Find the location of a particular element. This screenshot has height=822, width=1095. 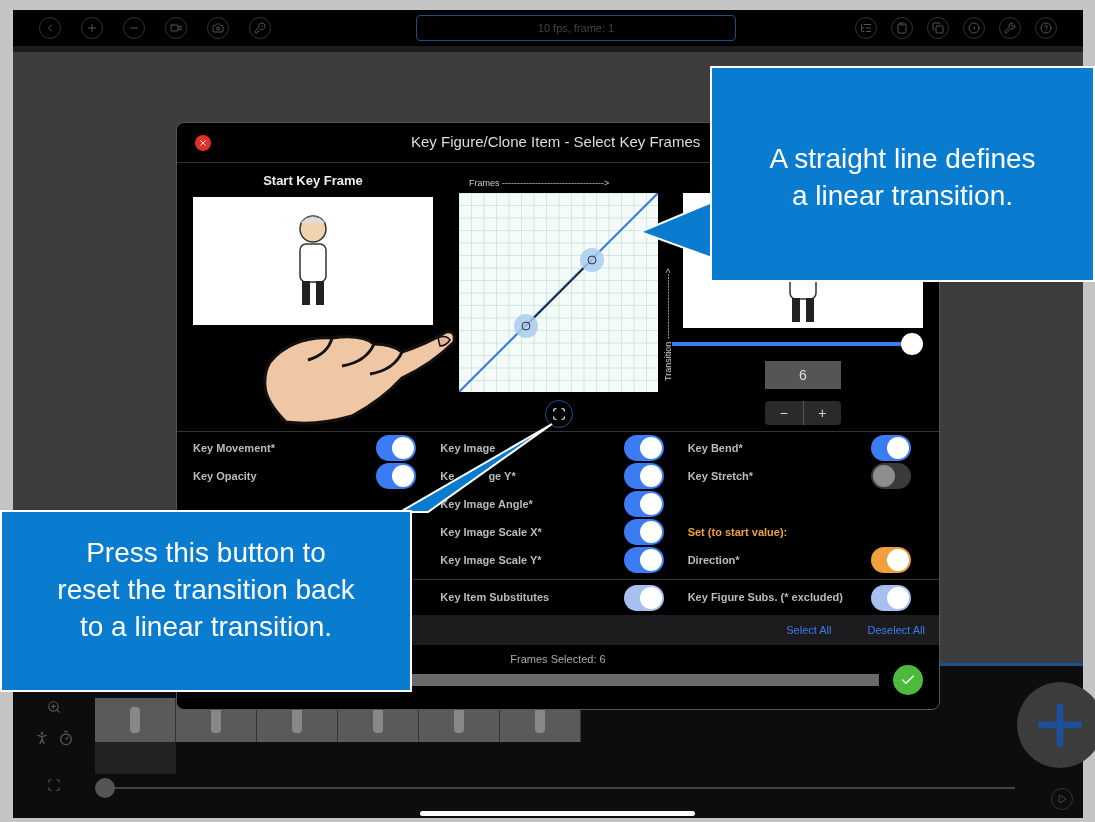

frames-axis-label: Frames ----------------------------------> is located at coordinates (540, 183).